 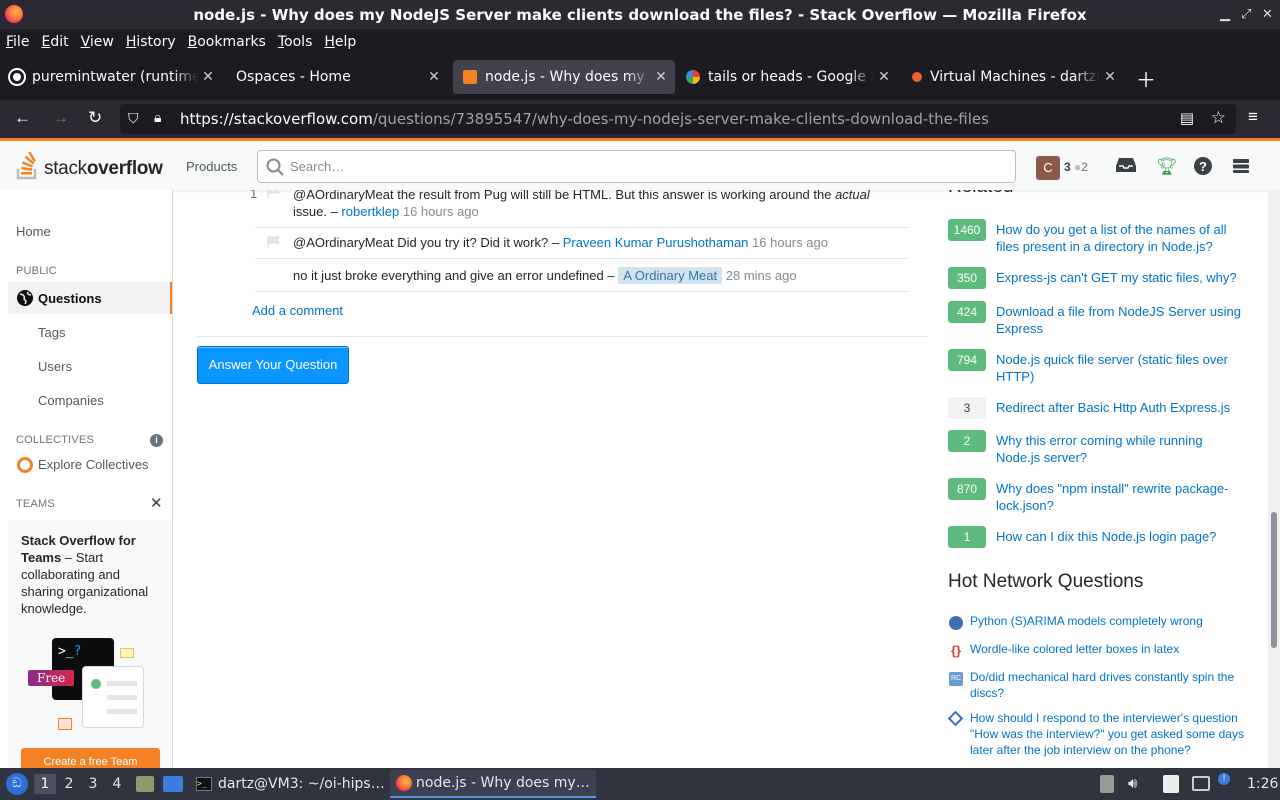 I want to click on workspace-4: 4, so click(x=117, y=784).